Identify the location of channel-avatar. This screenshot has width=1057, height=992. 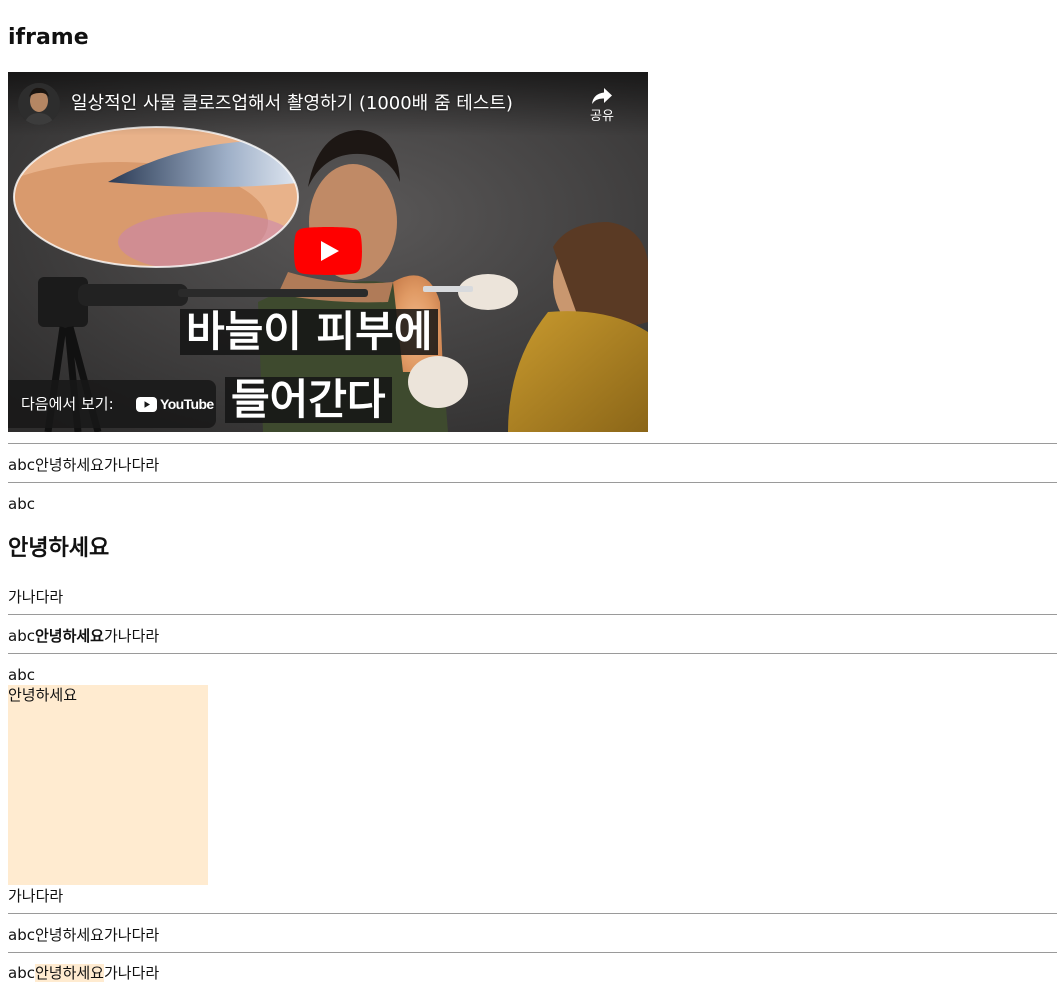
(39, 104).